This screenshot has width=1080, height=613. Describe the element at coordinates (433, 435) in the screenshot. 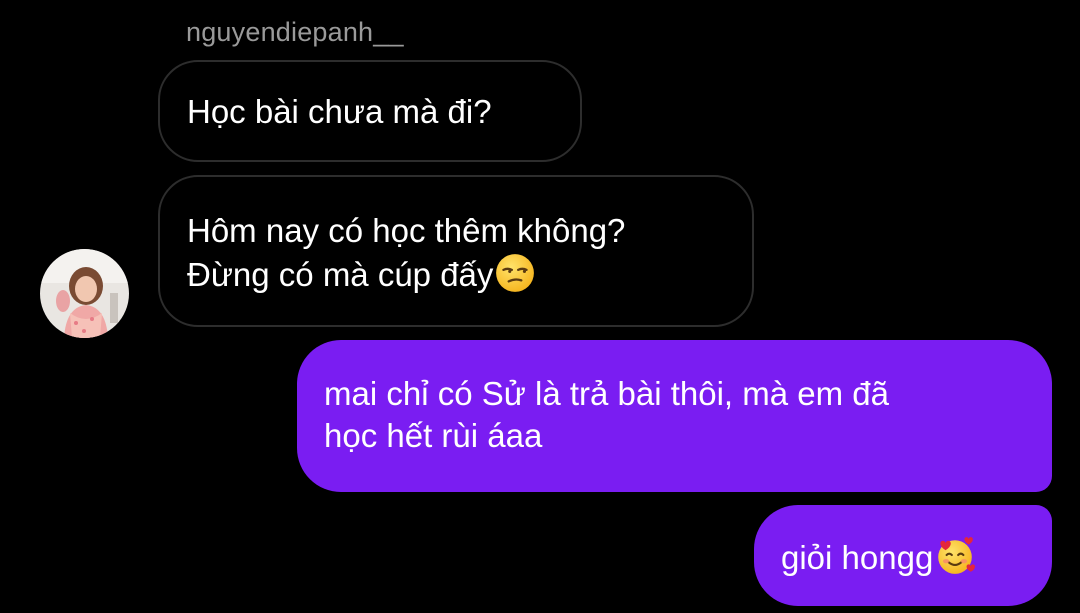

I see `message-text: học hết rùi áaa` at that location.